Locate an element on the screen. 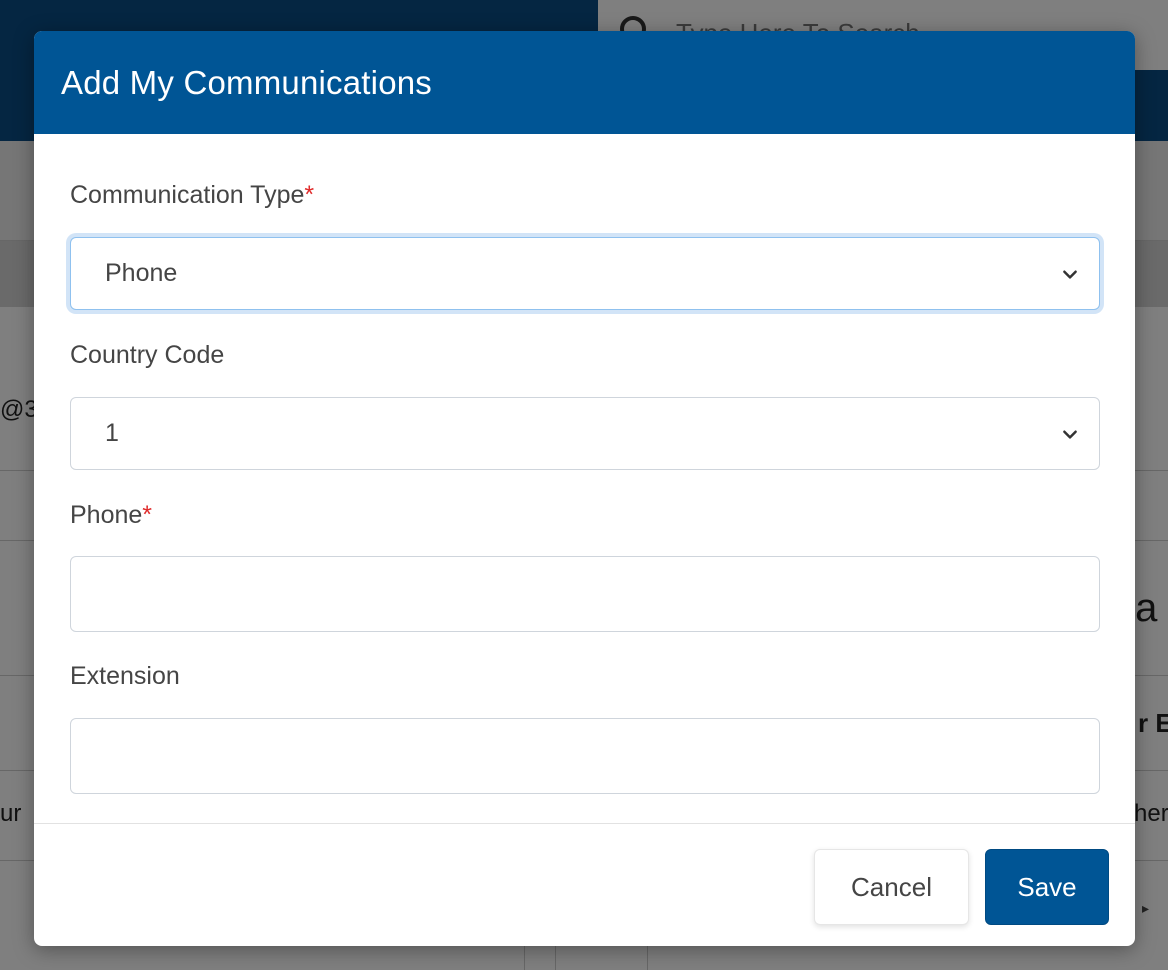 Image resolution: width=1168 pixels, height=970 pixels. dialog-title: Add My Communications is located at coordinates (247, 82).